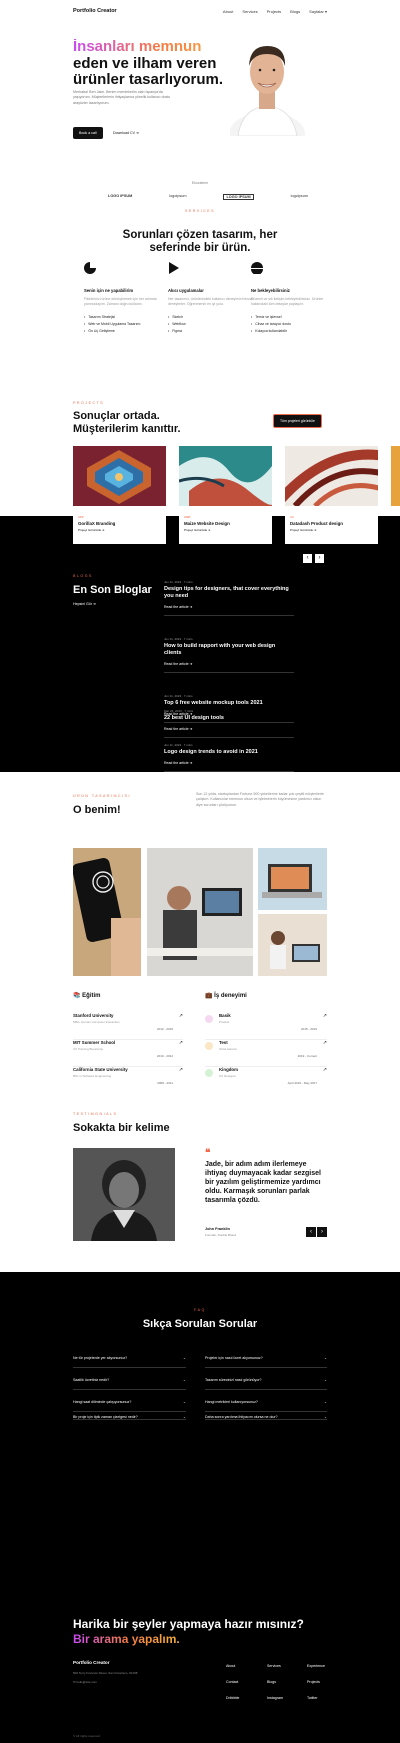 The image size is (400, 1743). What do you see at coordinates (126, 133) in the screenshot?
I see `download-cv-button: Download CV ➔` at bounding box center [126, 133].